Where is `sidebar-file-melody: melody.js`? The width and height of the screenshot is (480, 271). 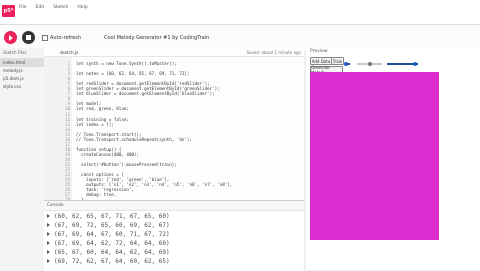
sidebar-file-melody: melody.js is located at coordinates (22, 71).